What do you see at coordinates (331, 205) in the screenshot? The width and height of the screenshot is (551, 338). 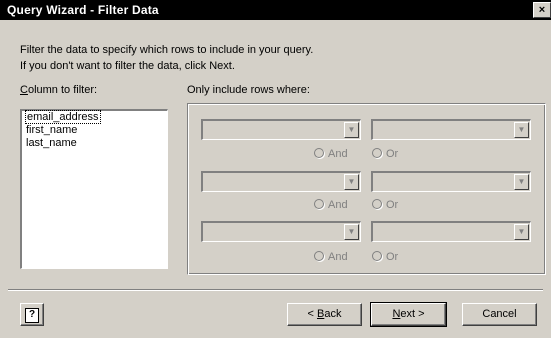 I see `and-radio-2: And` at bounding box center [331, 205].